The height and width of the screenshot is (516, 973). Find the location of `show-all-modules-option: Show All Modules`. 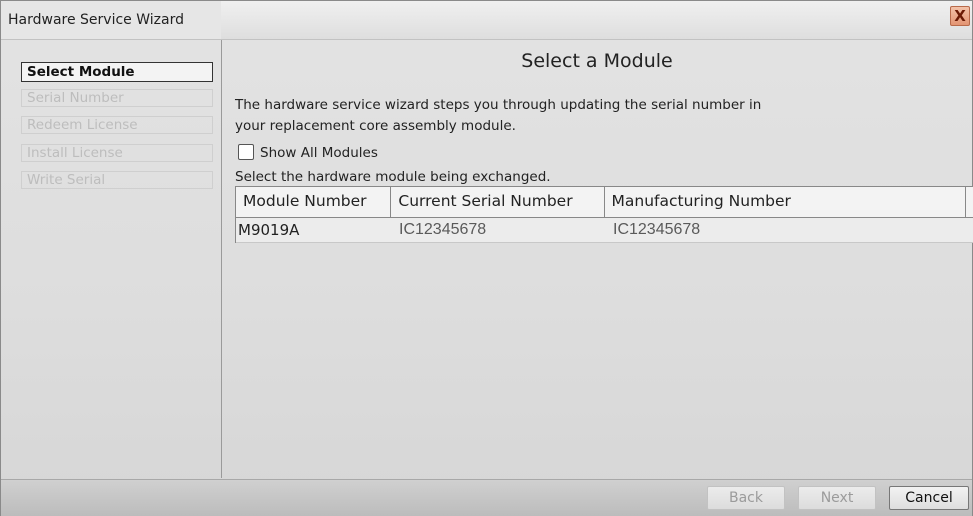

show-all-modules-option: Show All Modules is located at coordinates (308, 153).